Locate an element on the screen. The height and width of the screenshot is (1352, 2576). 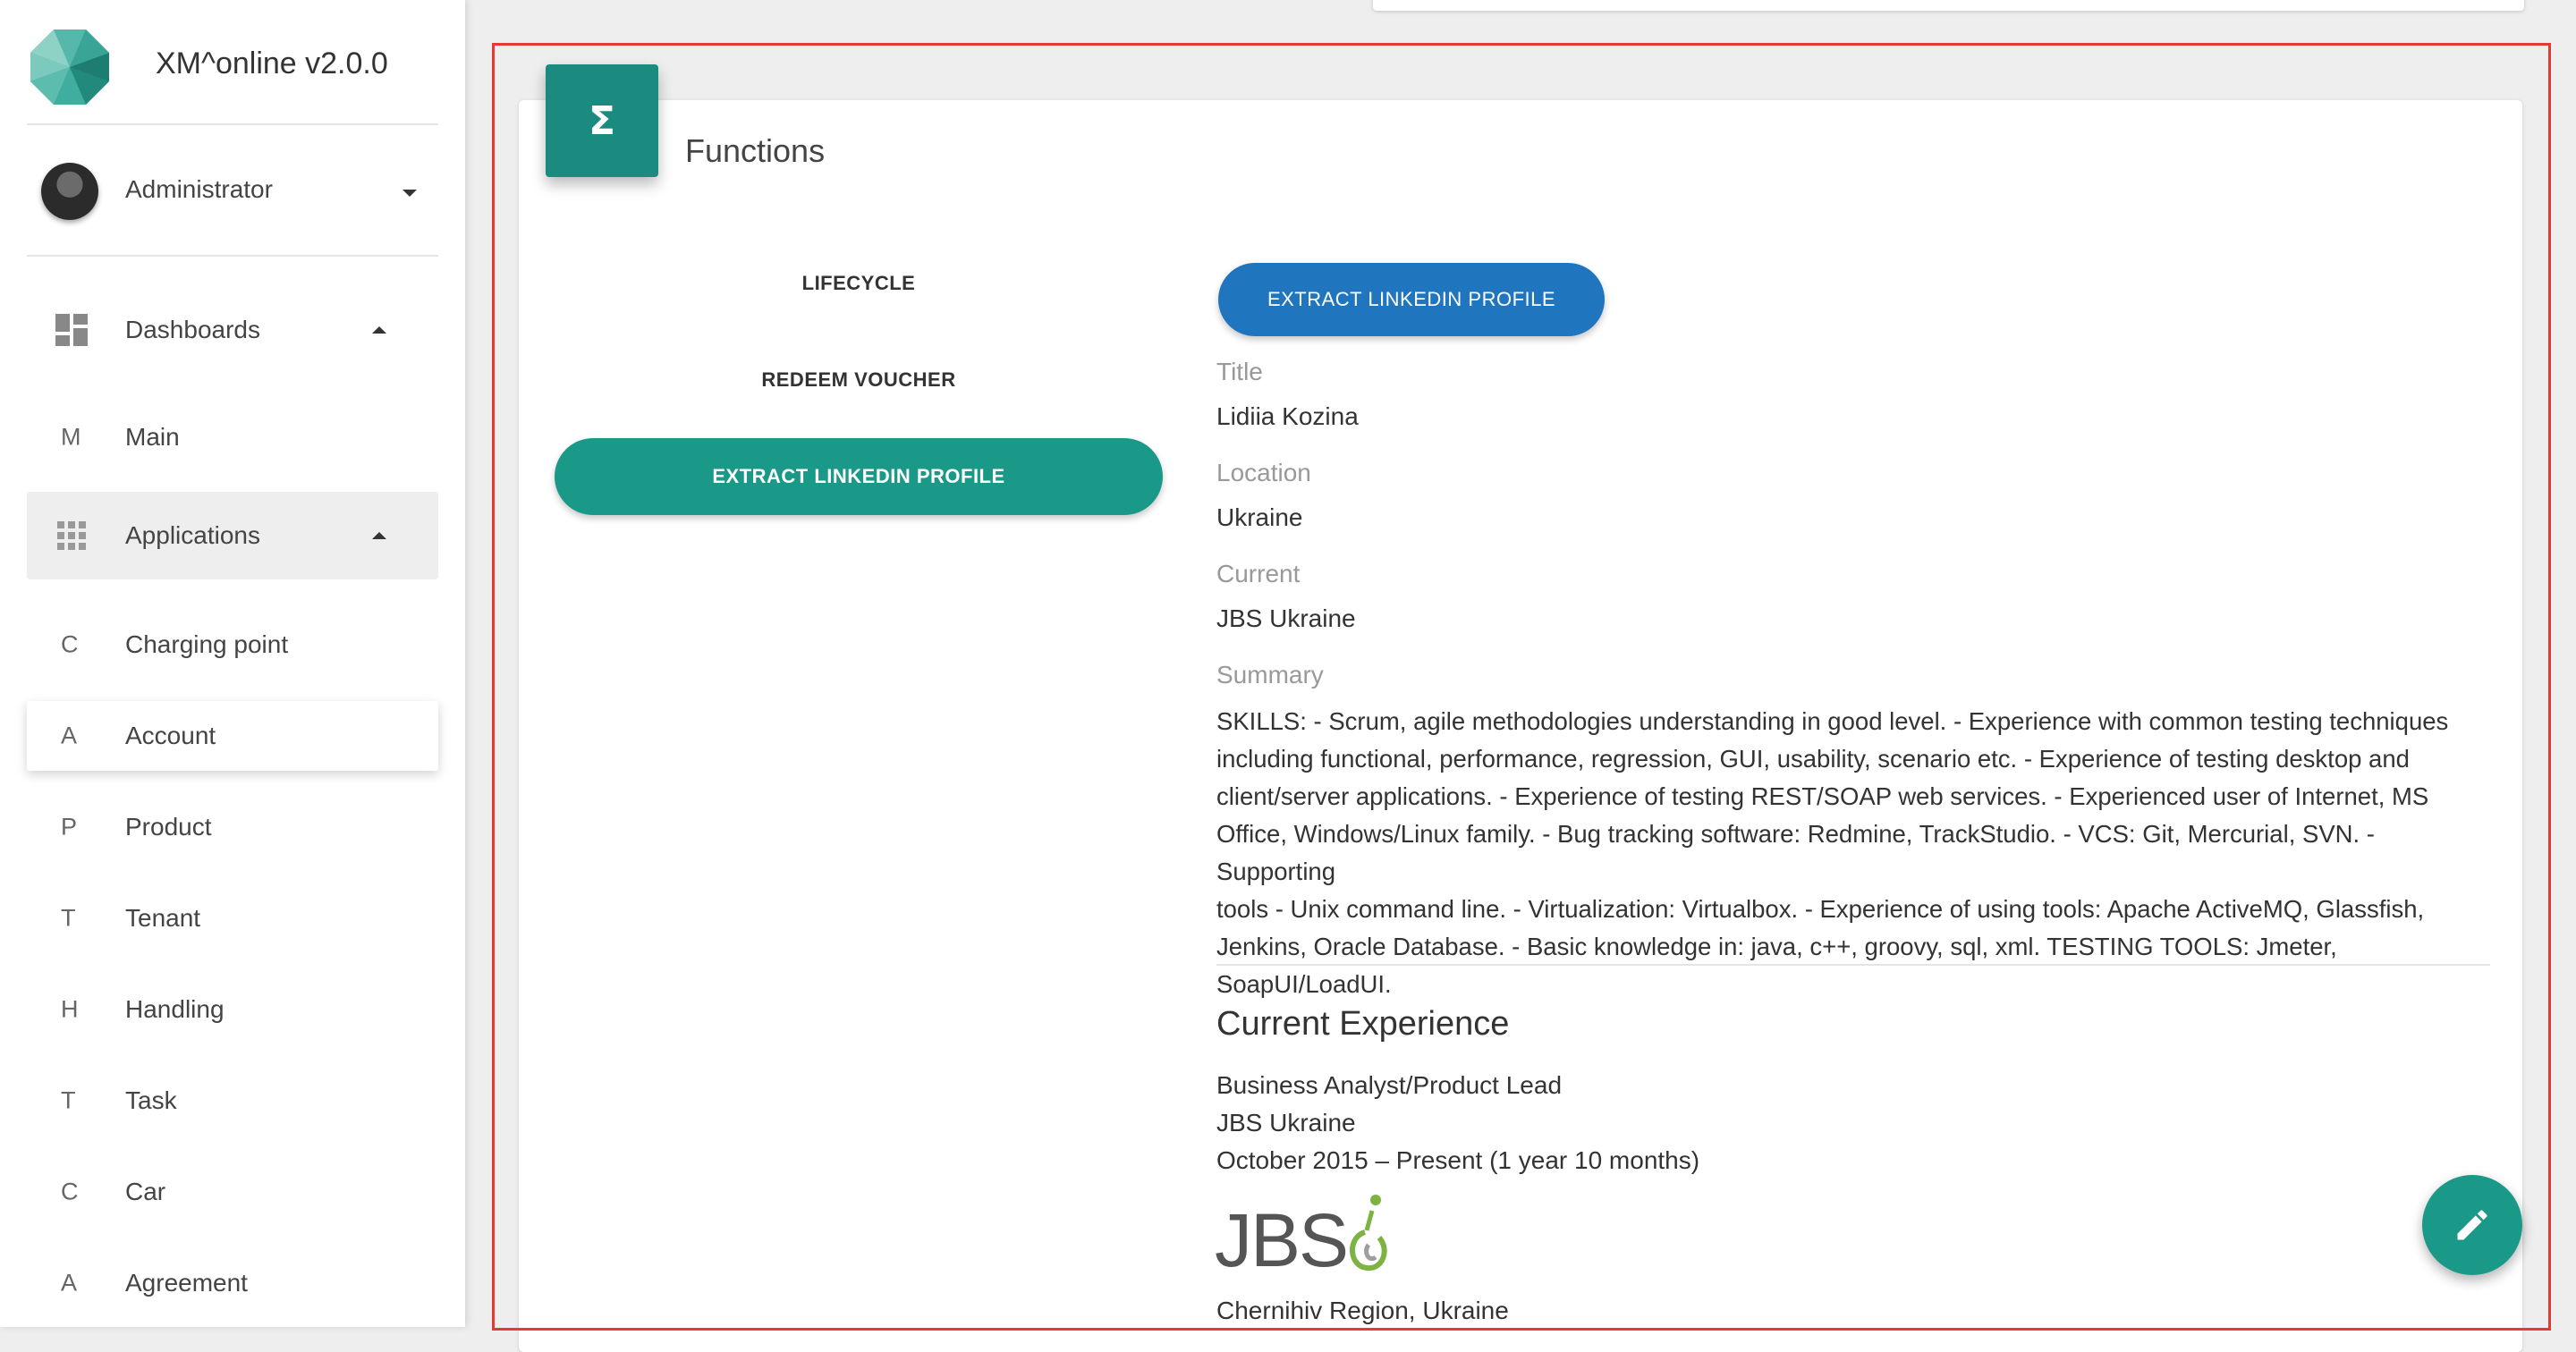
sidebar-item-charging-point: C Charging point is located at coordinates (232, 645).